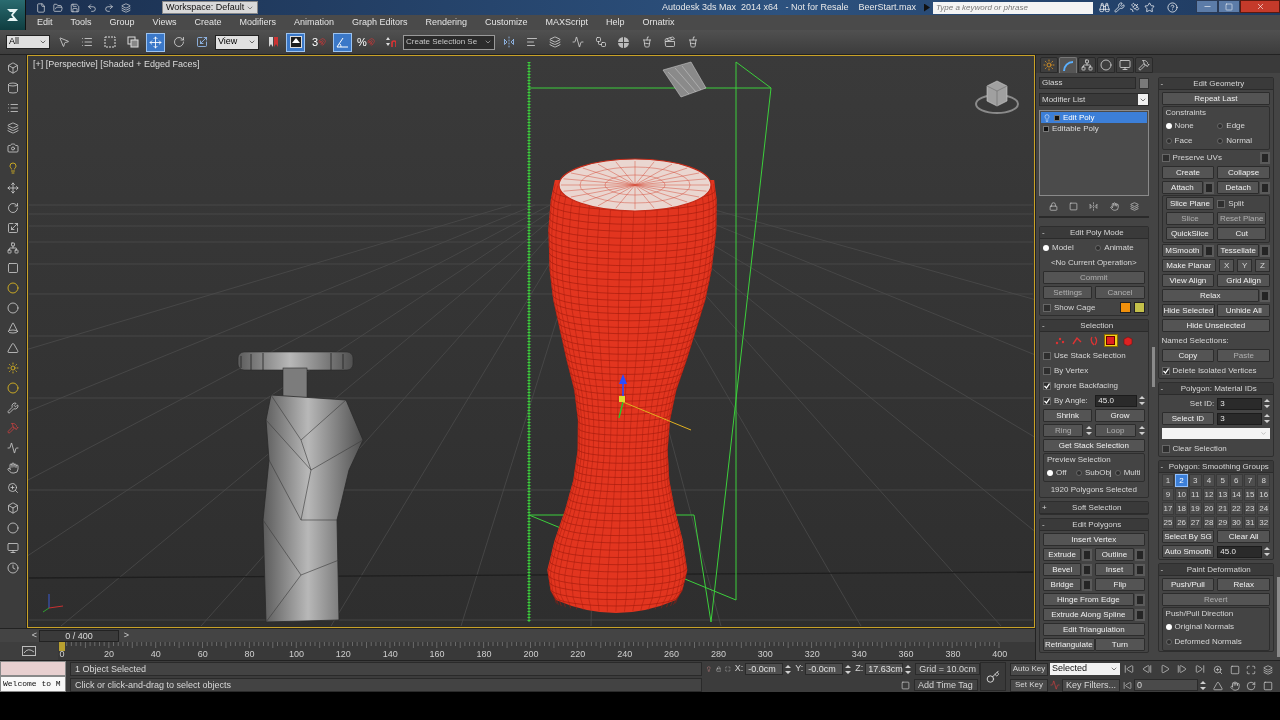  What do you see at coordinates (1188, 355) in the screenshot?
I see `command-button: Copy` at bounding box center [1188, 355].